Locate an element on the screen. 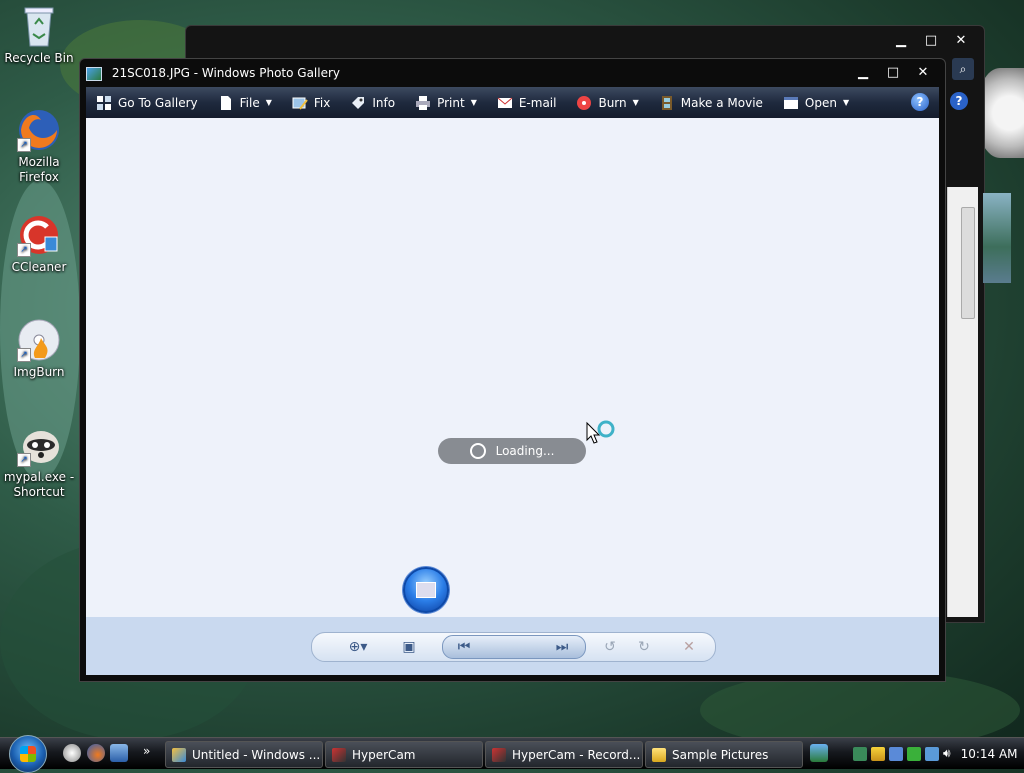  gallery-icon is located at coordinates (104, 102).